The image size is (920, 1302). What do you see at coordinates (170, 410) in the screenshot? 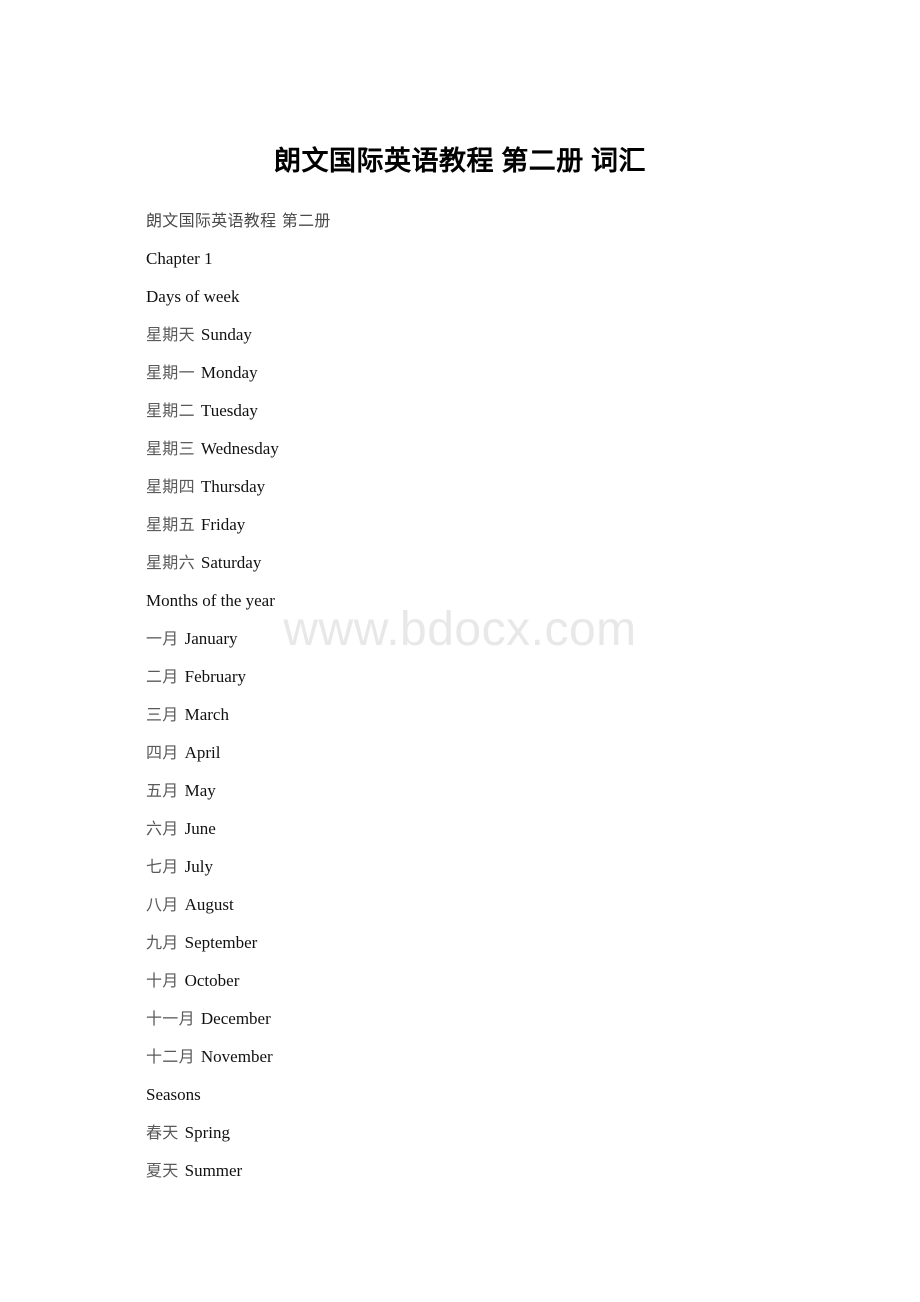
I see `entry-chinese: 星期二` at bounding box center [170, 410].